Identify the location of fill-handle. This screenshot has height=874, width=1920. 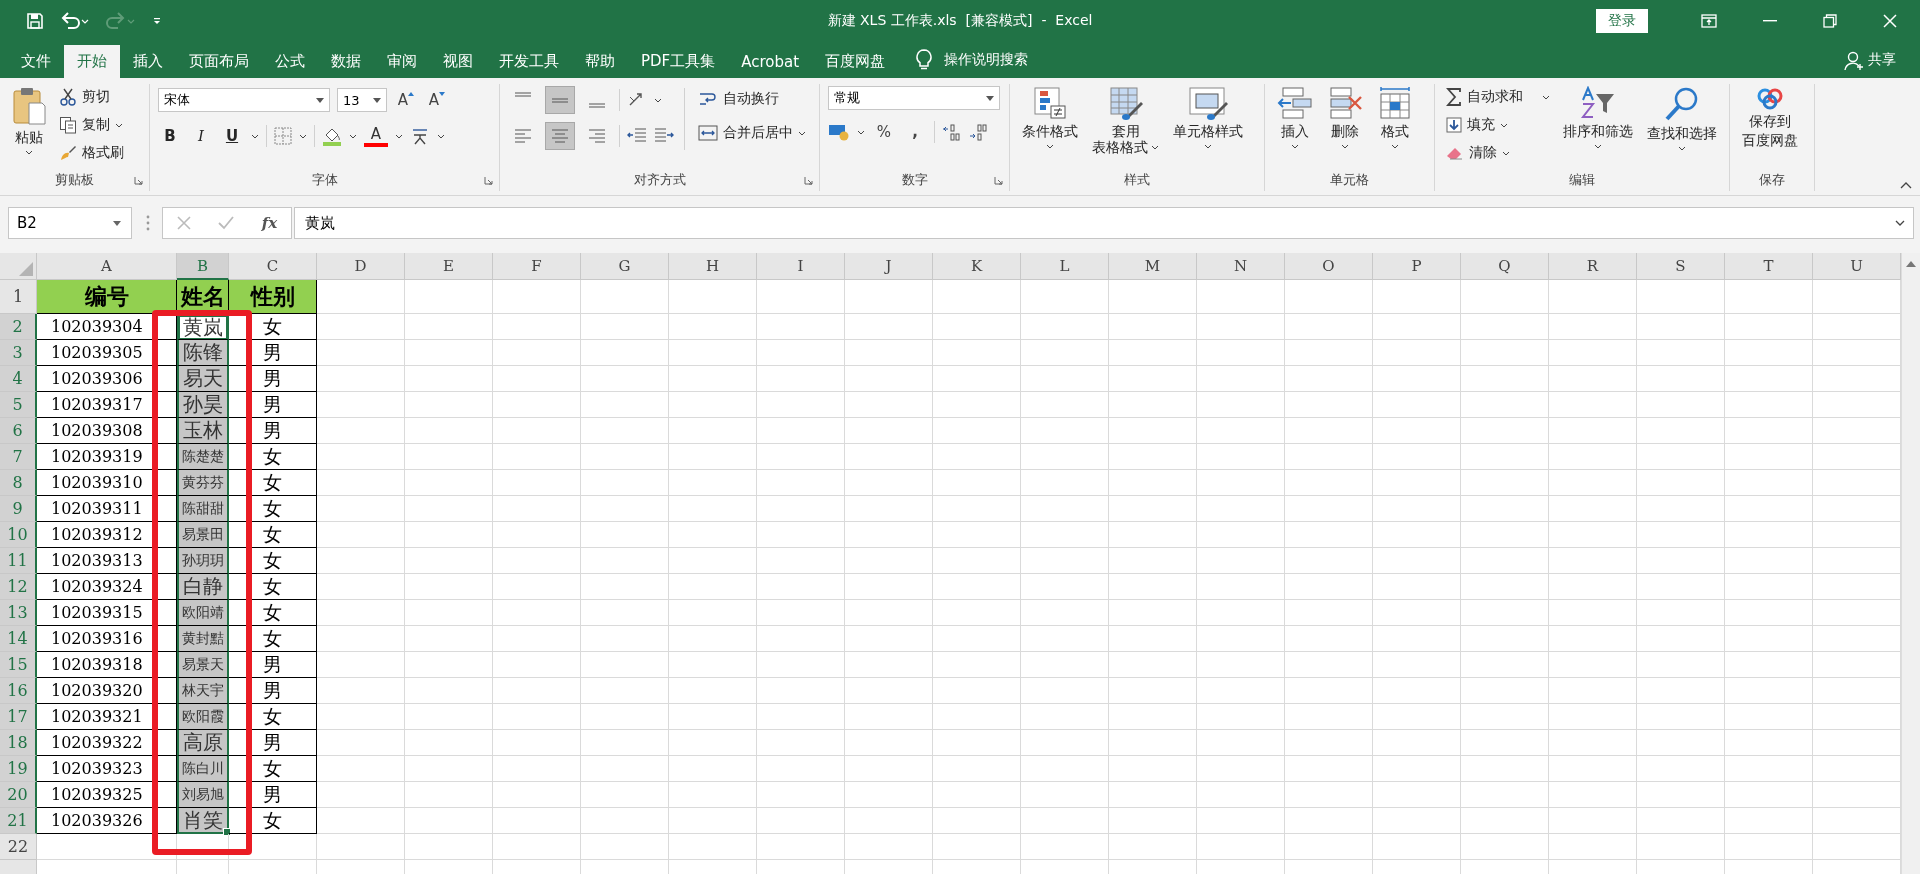
(227, 832).